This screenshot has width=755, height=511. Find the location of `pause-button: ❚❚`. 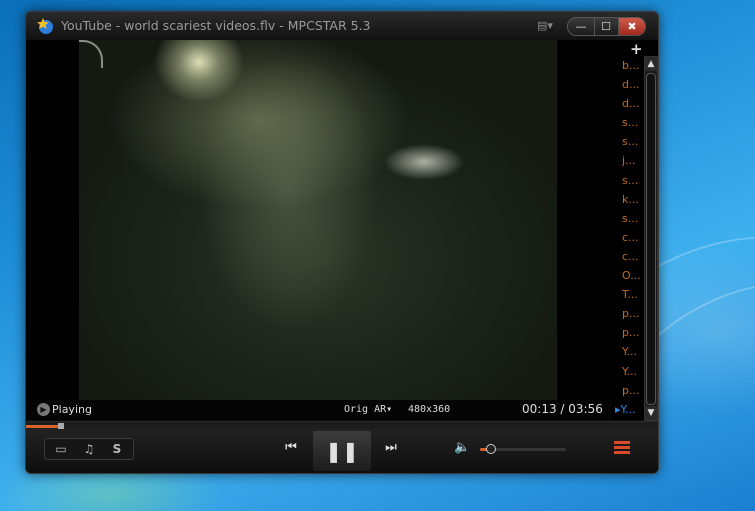

pause-button: ❚❚ is located at coordinates (342, 451).